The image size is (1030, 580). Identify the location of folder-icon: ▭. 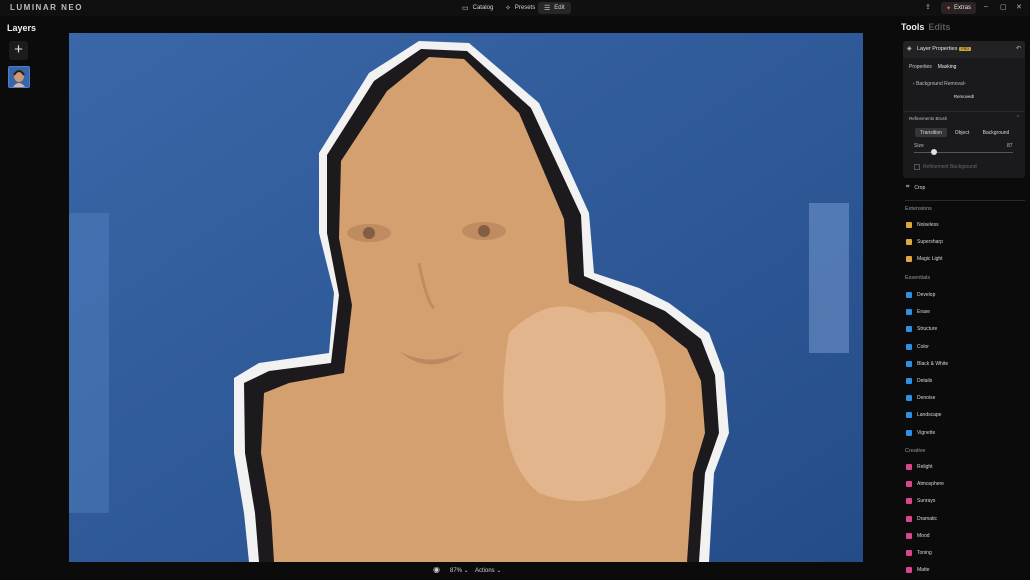
(465, 8).